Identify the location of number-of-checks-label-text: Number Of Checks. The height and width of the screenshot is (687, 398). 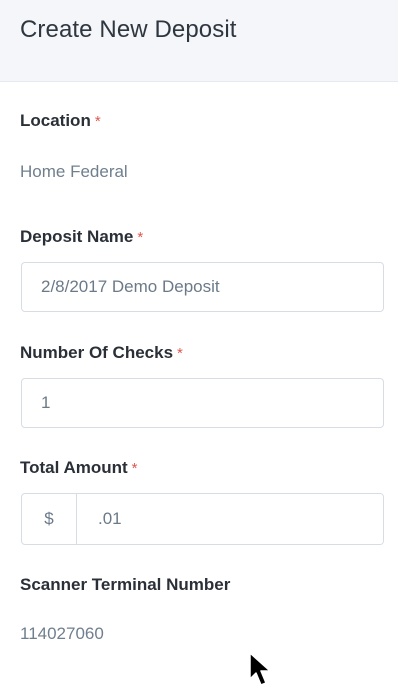
(97, 352).